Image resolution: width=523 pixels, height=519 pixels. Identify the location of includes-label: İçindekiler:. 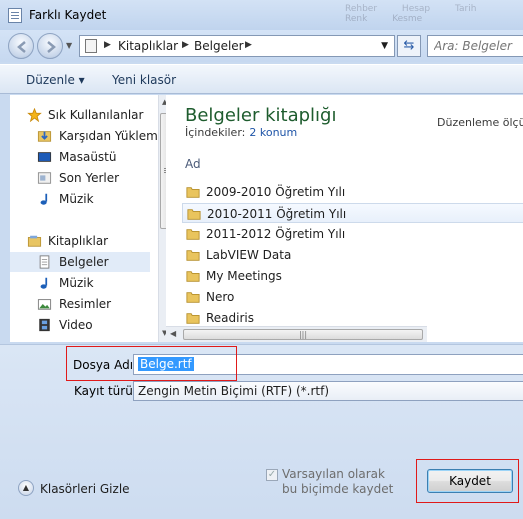
(215, 132).